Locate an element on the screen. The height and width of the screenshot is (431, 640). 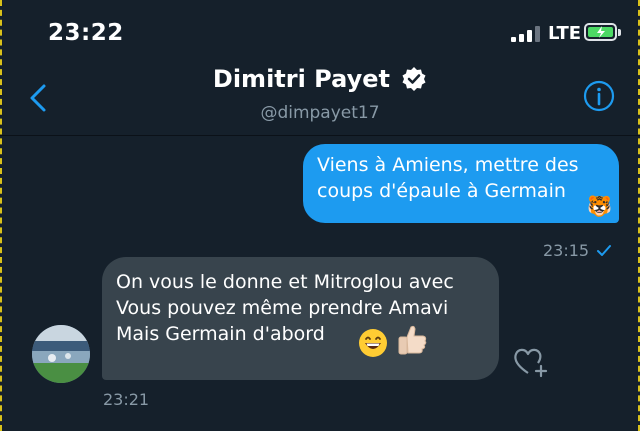
info-icon is located at coordinates (599, 96).